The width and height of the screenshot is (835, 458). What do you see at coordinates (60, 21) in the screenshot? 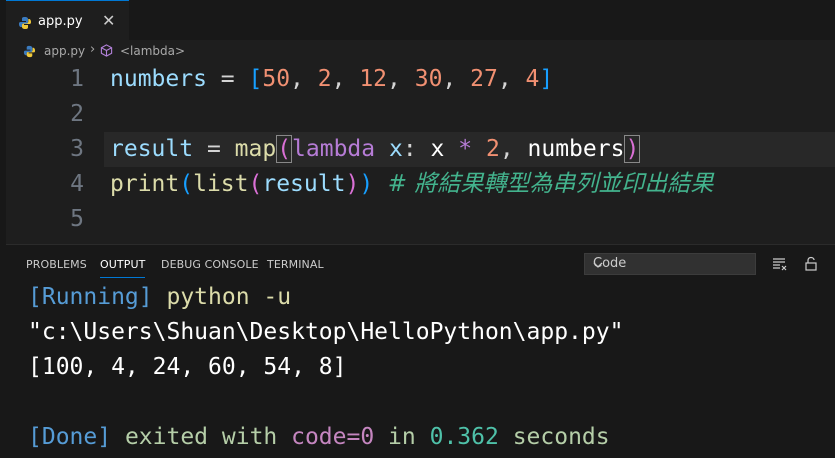
I see `tab-filename: app.py` at bounding box center [60, 21].